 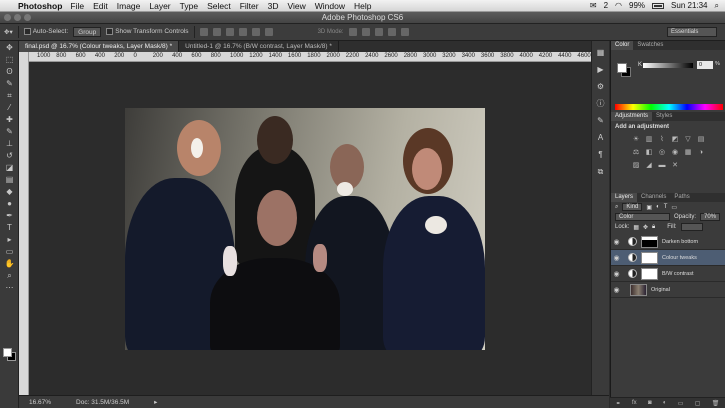 I want to click on blend-mode-dropdown: Color, so click(x=642, y=217).